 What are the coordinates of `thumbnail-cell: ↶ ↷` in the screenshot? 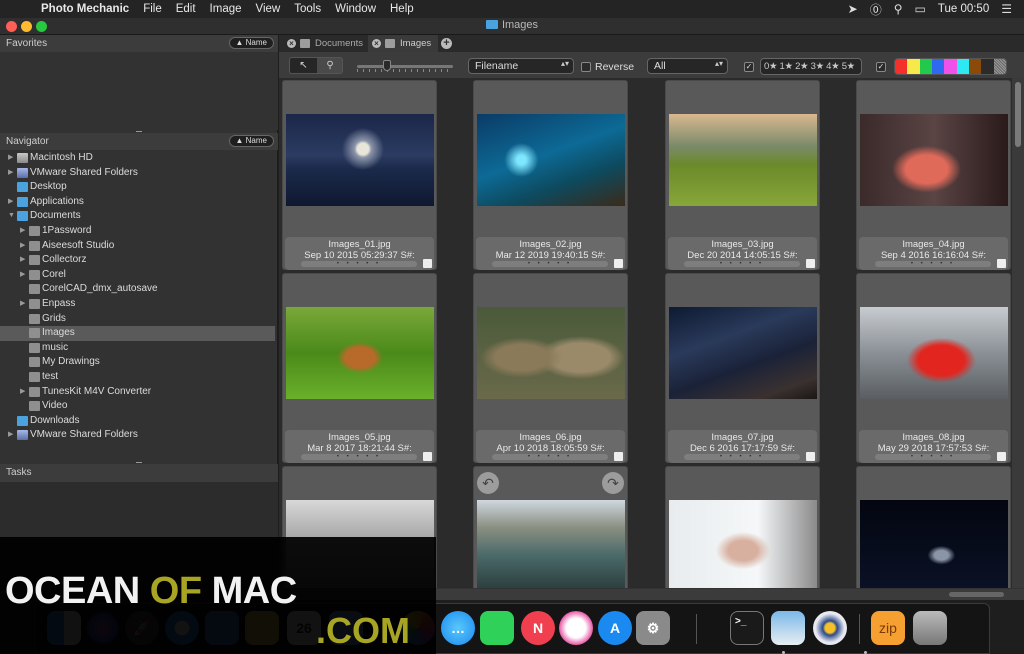 It's located at (550, 527).